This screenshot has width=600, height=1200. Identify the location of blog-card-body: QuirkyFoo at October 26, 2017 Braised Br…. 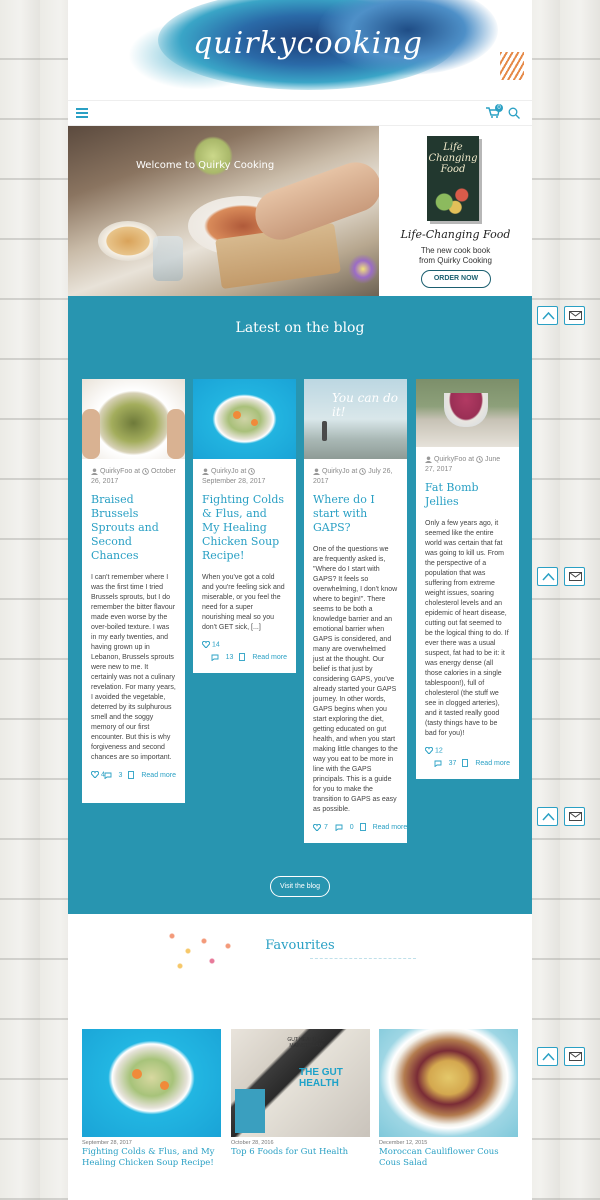
(133, 631).